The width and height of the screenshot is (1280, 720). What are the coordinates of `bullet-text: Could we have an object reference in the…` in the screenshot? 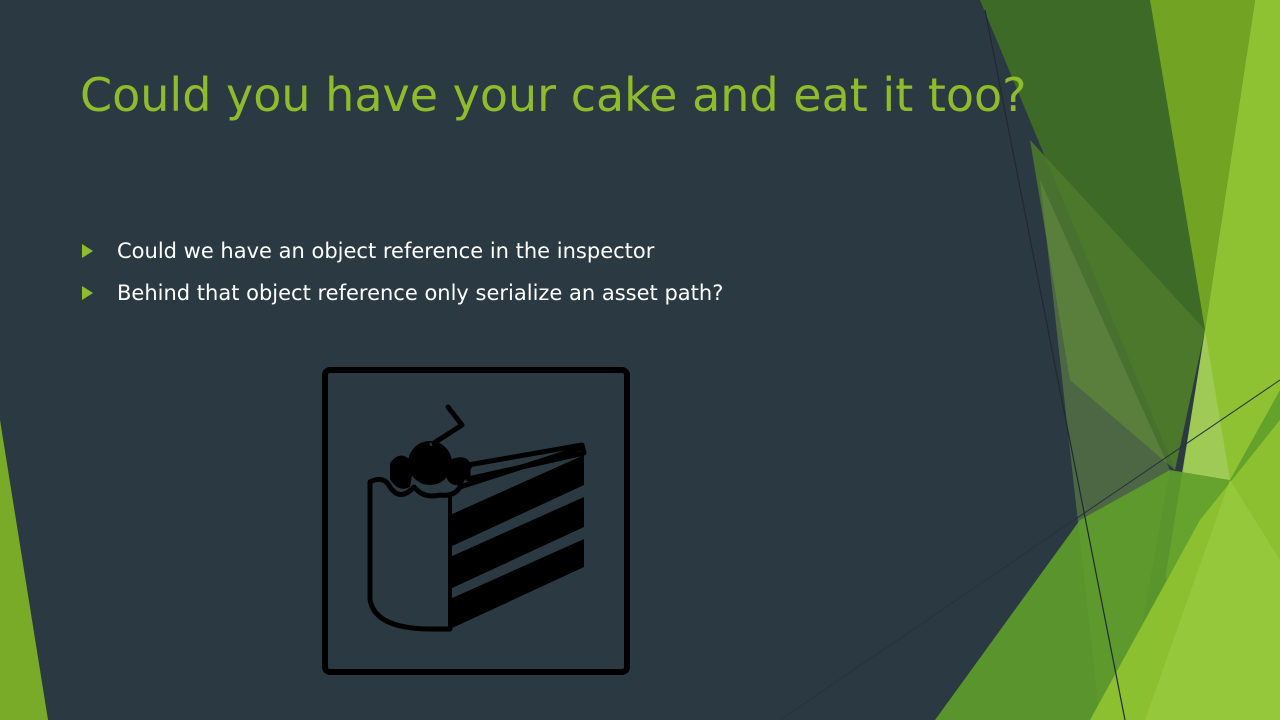 It's located at (386, 251).